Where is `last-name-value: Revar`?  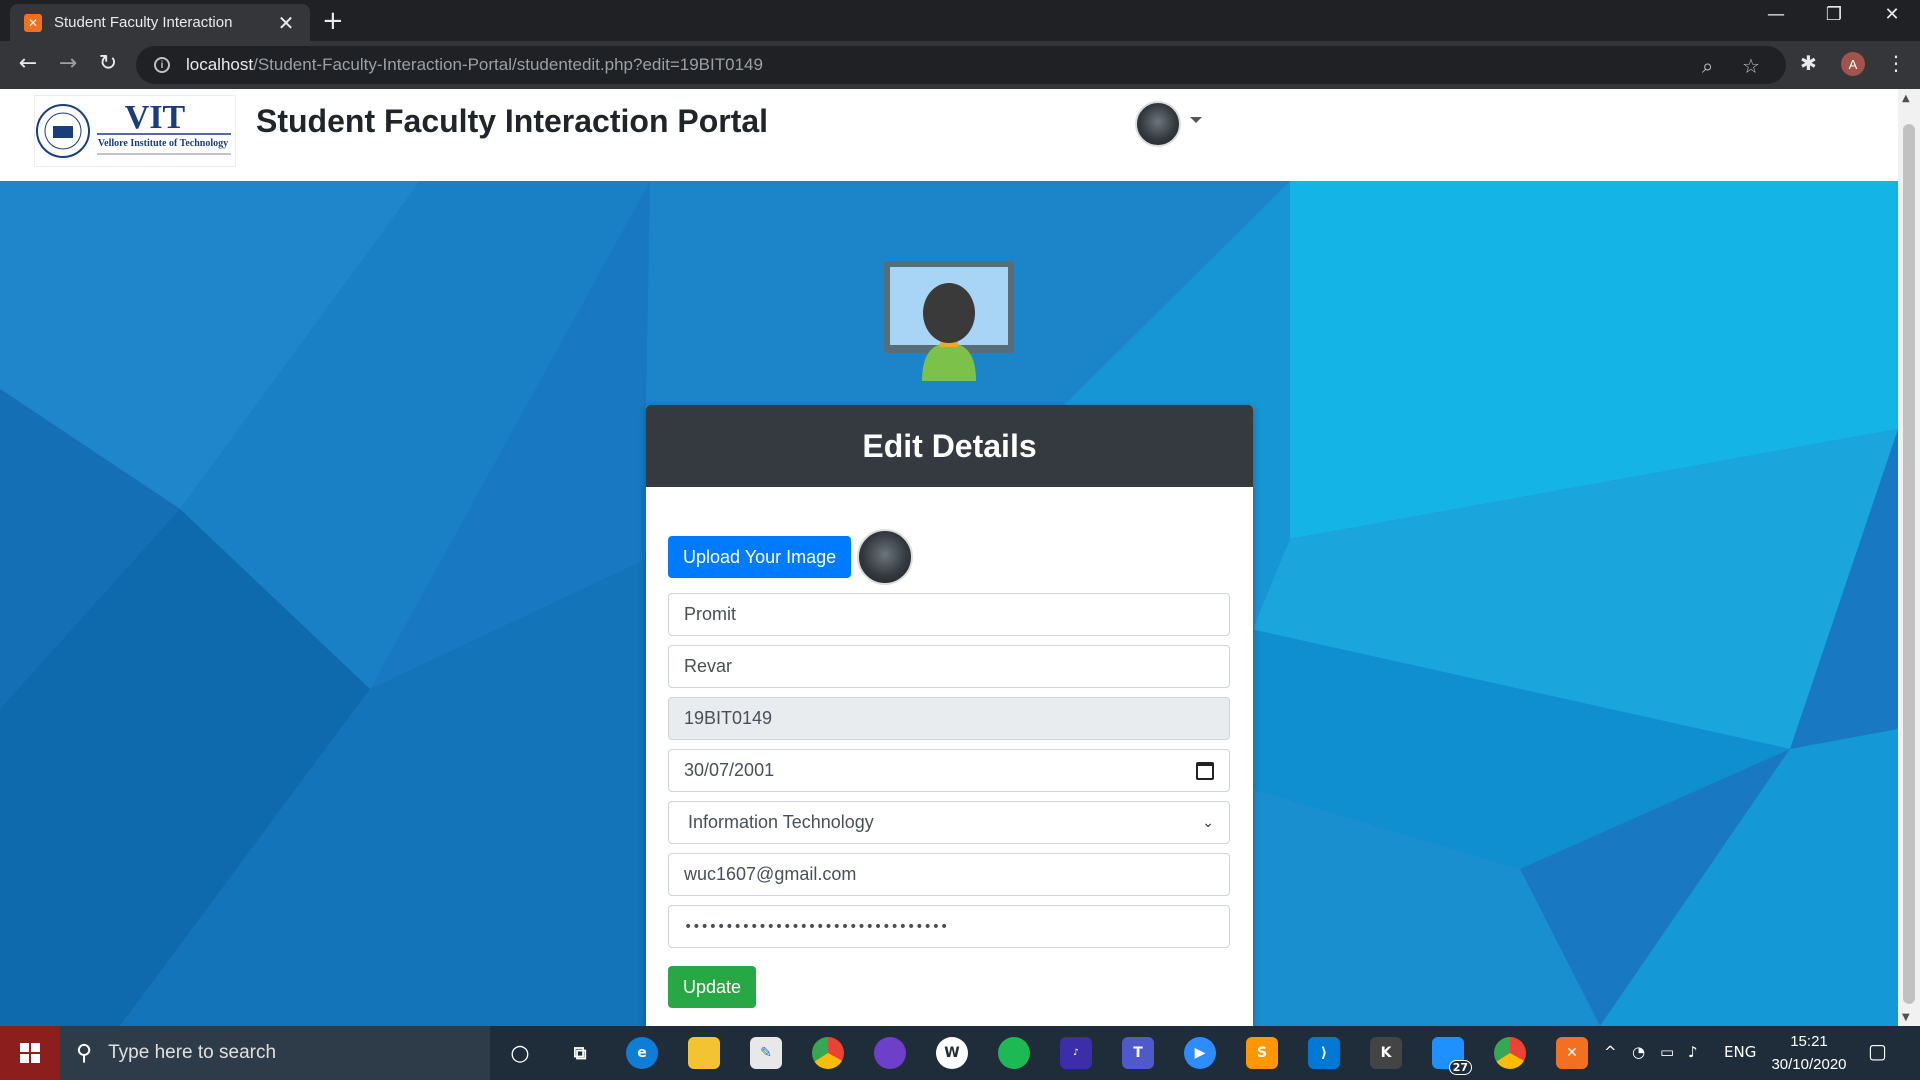
last-name-value: Revar is located at coordinates (708, 666).